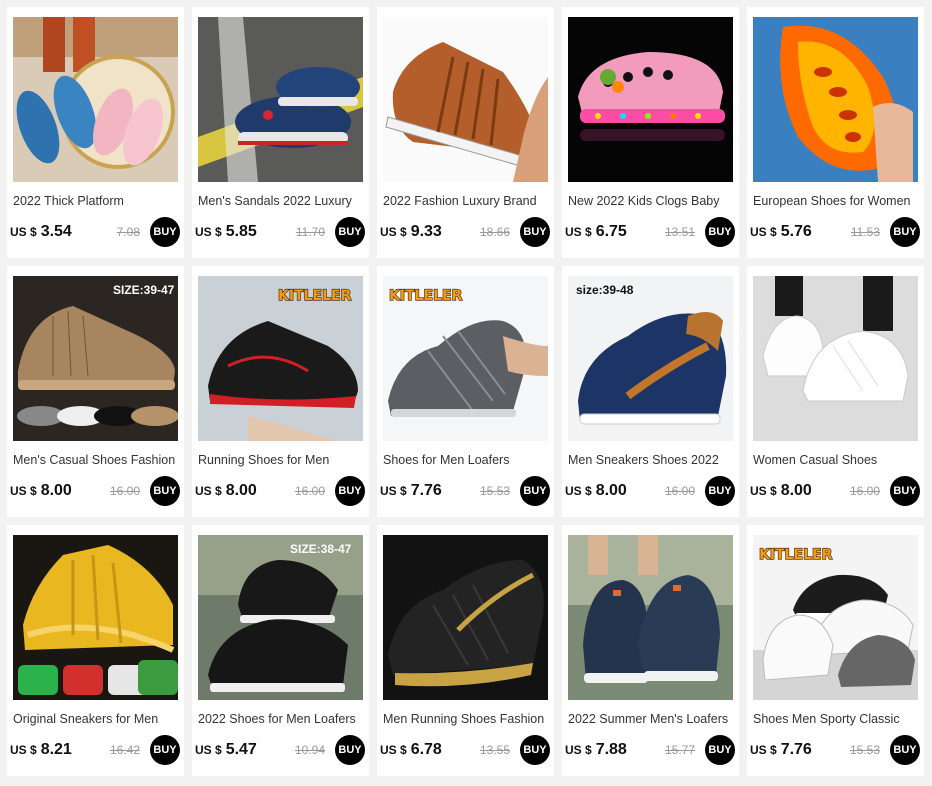 The width and height of the screenshot is (932, 786). Describe the element at coordinates (679, 750) in the screenshot. I see `original-price: 15.77` at that location.